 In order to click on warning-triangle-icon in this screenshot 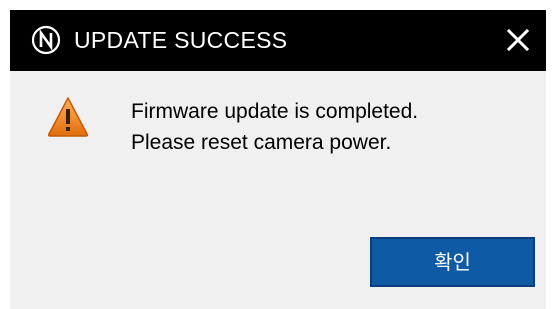, I will do `click(68, 117)`.